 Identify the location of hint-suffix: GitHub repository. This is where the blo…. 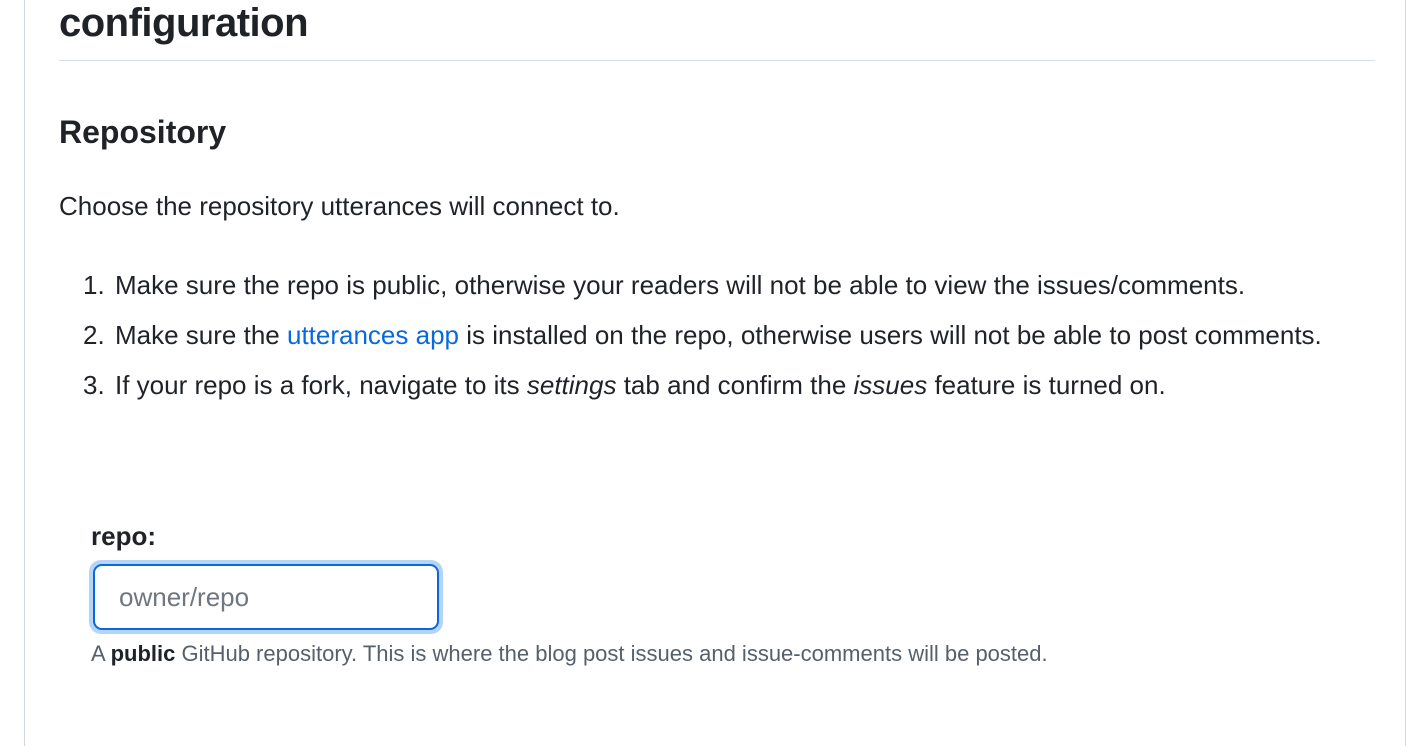
(611, 653).